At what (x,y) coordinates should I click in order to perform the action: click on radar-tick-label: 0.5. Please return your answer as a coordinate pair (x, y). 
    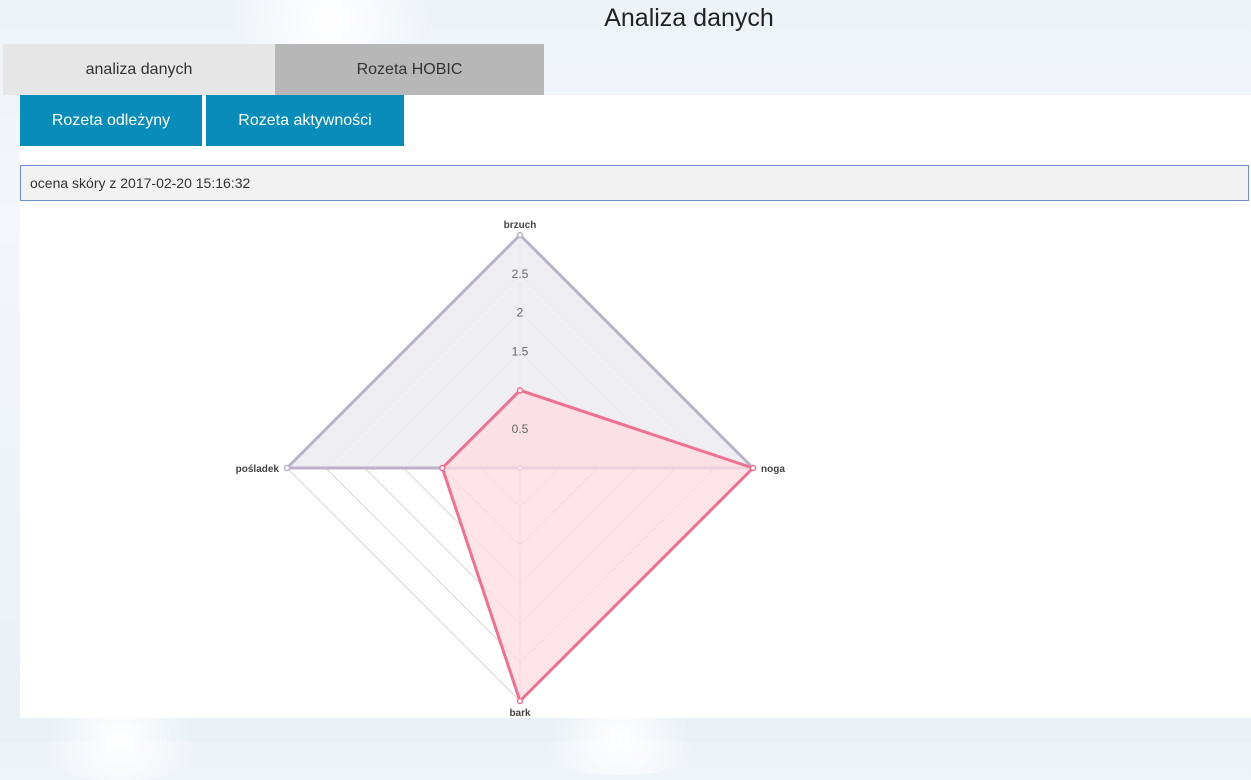
    Looking at the image, I should click on (520, 429).